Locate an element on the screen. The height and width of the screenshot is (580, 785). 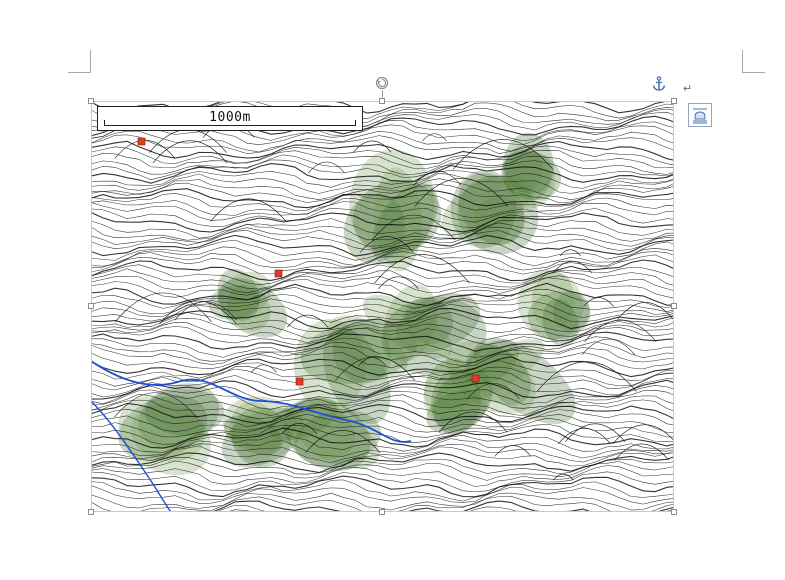
resize-handle-top is located at coordinates (382, 101).